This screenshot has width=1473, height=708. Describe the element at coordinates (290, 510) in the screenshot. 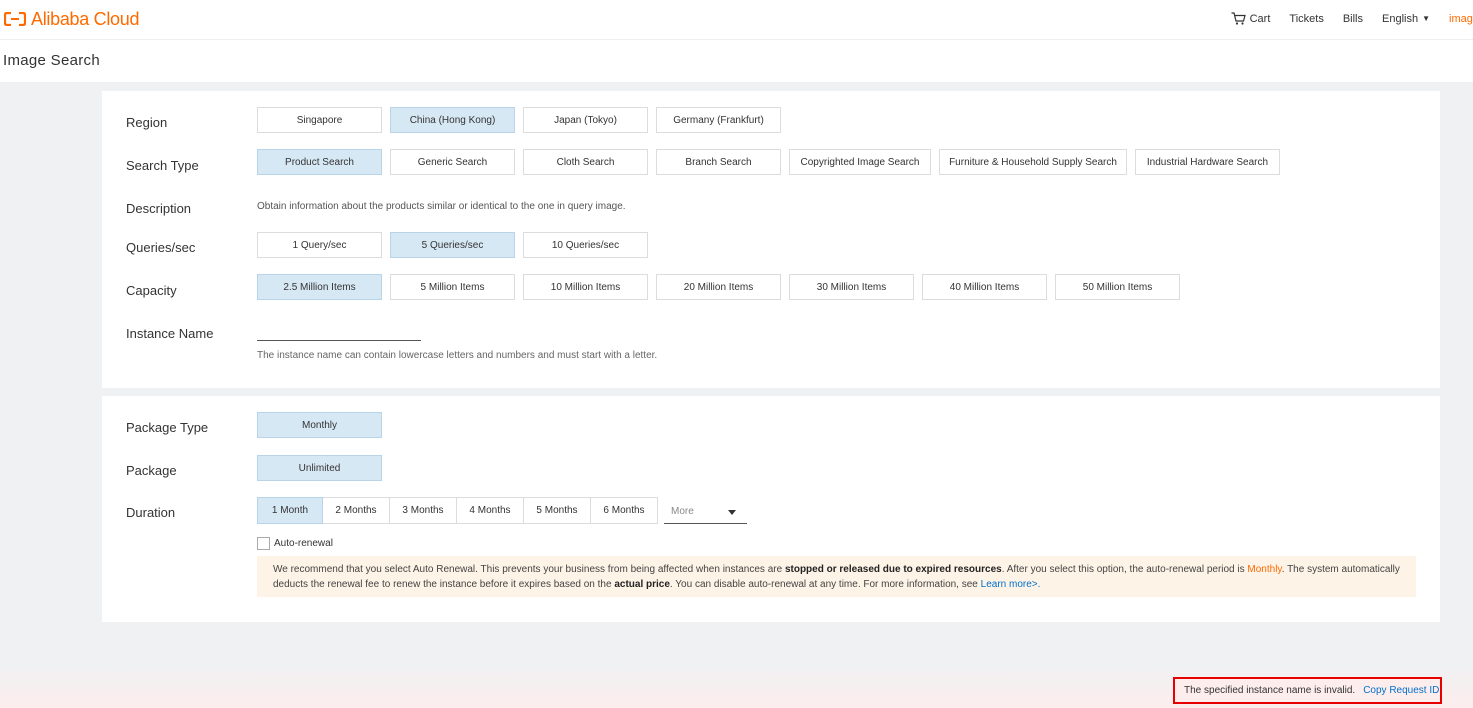

I see `duration-1-month: 1 Month` at that location.